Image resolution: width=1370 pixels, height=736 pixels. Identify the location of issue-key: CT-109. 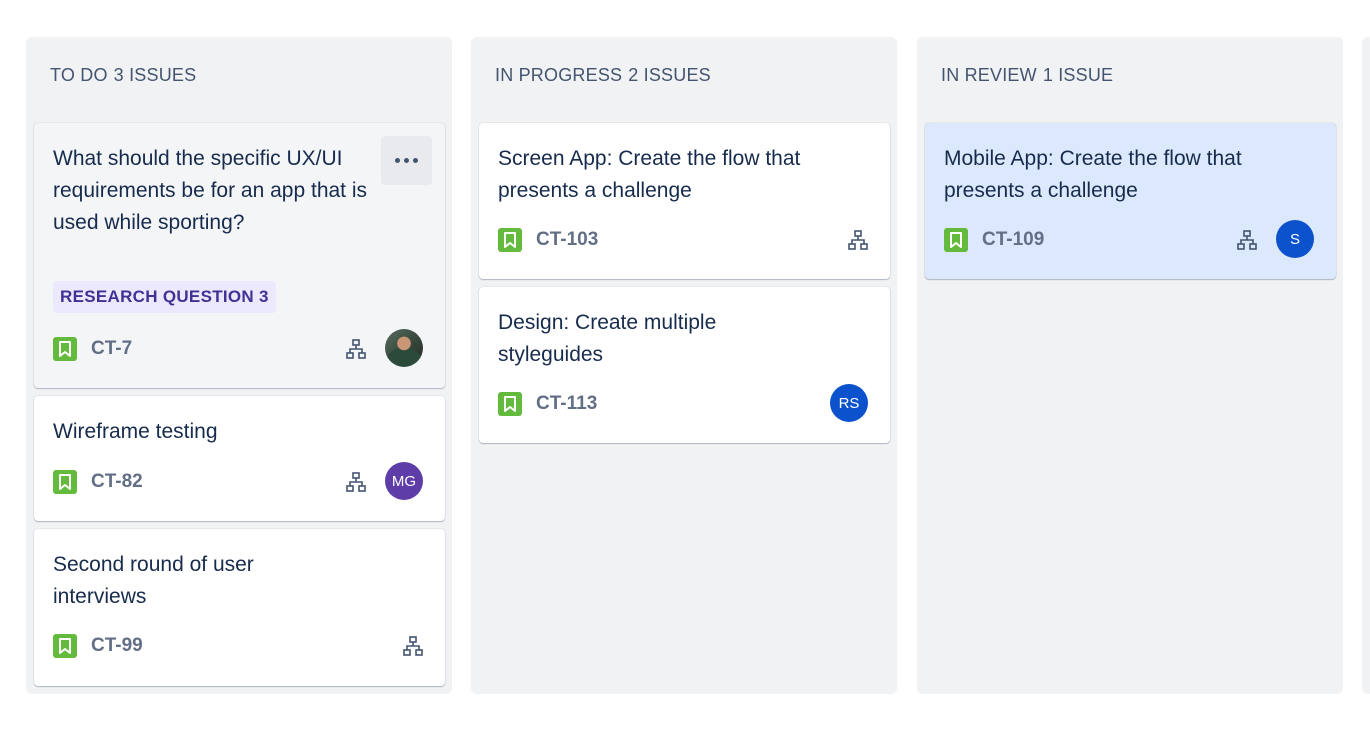
(1013, 240).